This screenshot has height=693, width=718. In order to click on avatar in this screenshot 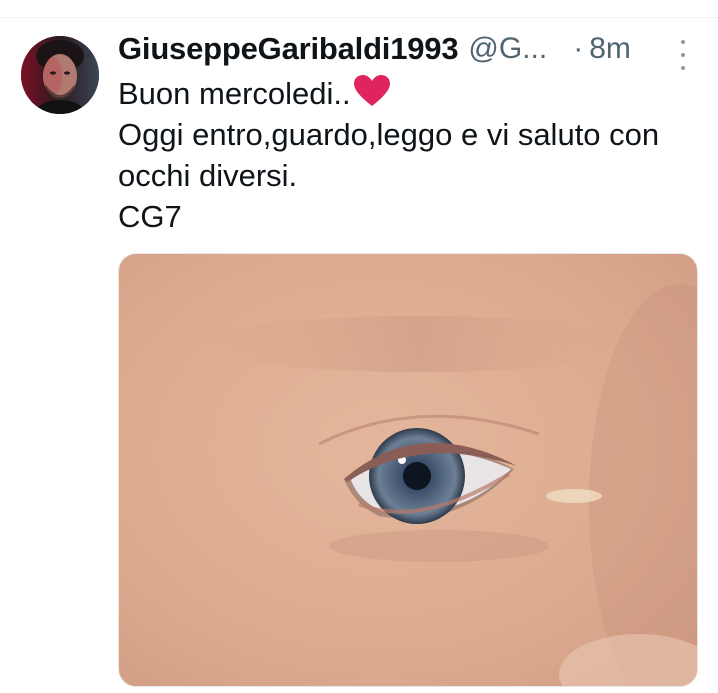, I will do `click(60, 75)`.